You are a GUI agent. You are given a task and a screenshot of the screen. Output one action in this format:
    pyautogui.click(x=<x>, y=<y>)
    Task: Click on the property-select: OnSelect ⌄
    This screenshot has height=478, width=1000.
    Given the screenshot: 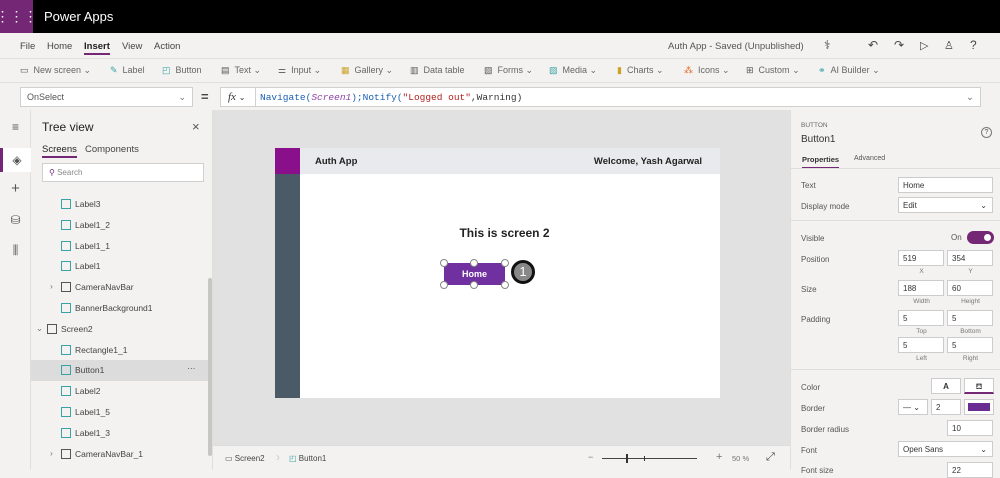 What is the action you would take?
    pyautogui.click(x=106, y=97)
    